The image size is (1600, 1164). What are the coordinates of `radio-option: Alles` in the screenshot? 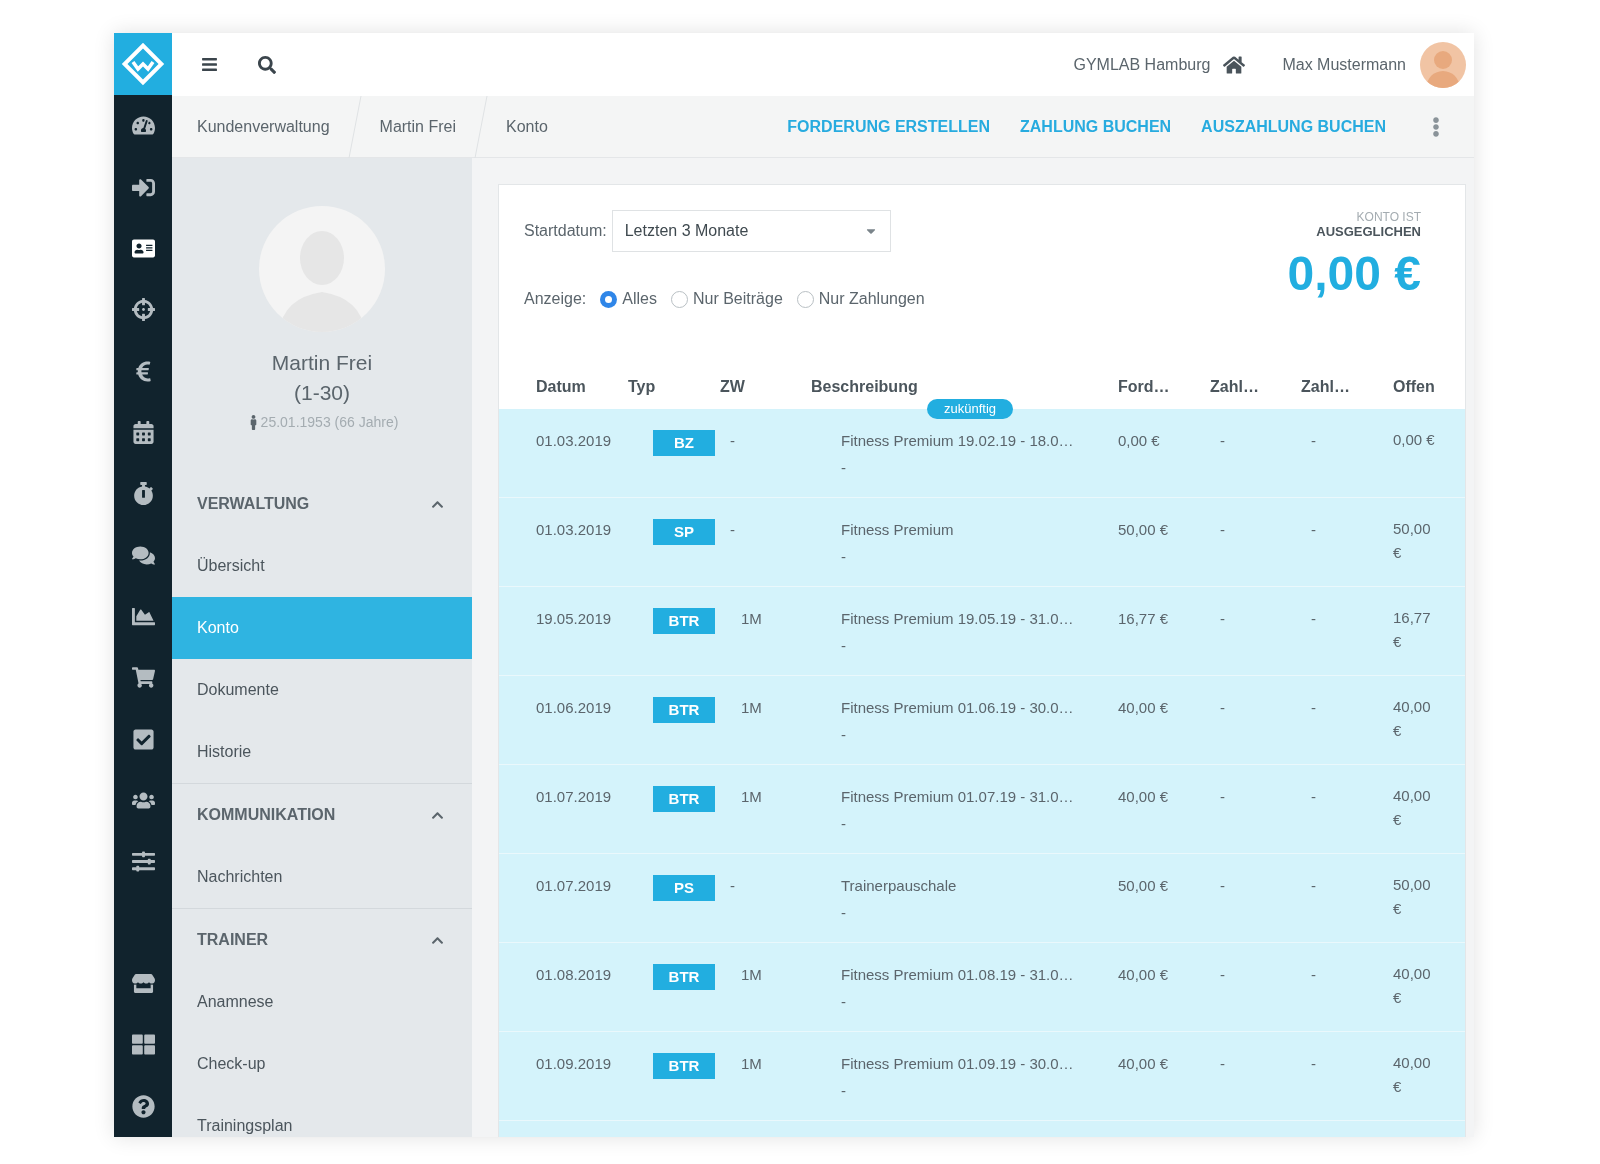 It's located at (628, 299).